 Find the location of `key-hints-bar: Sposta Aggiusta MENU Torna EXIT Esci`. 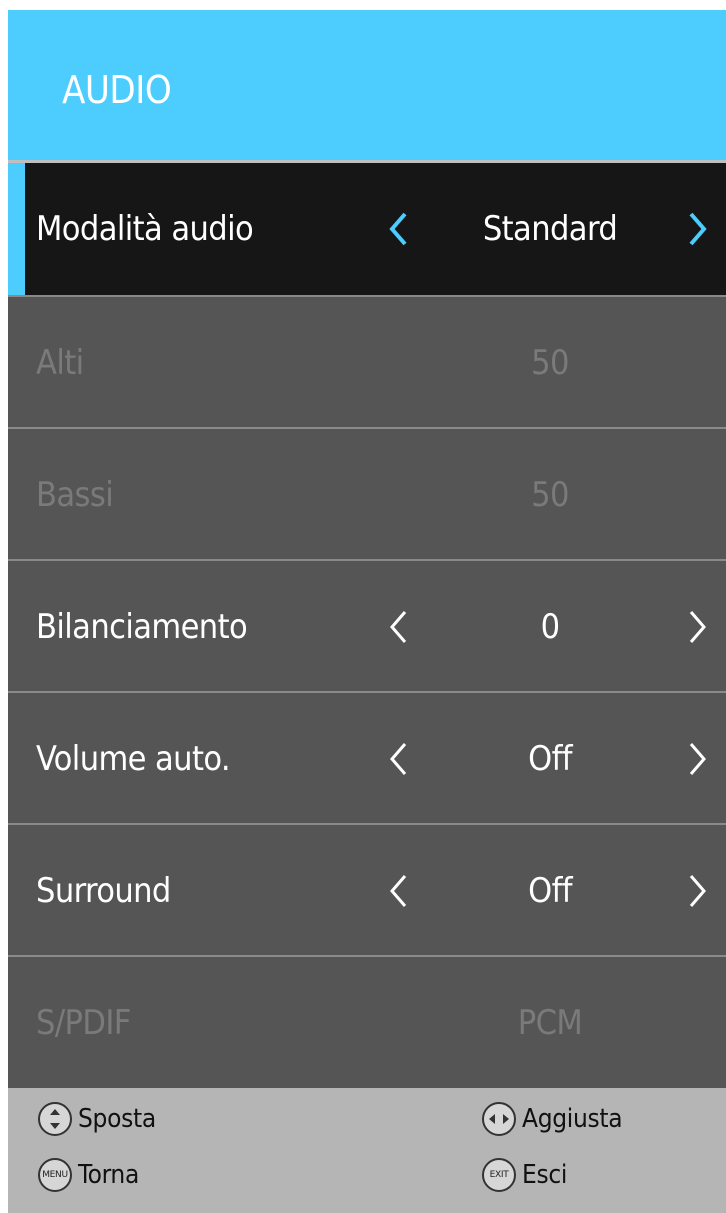

key-hints-bar: Sposta Aggiusta MENU Torna EXIT Esci is located at coordinates (367, 1150).